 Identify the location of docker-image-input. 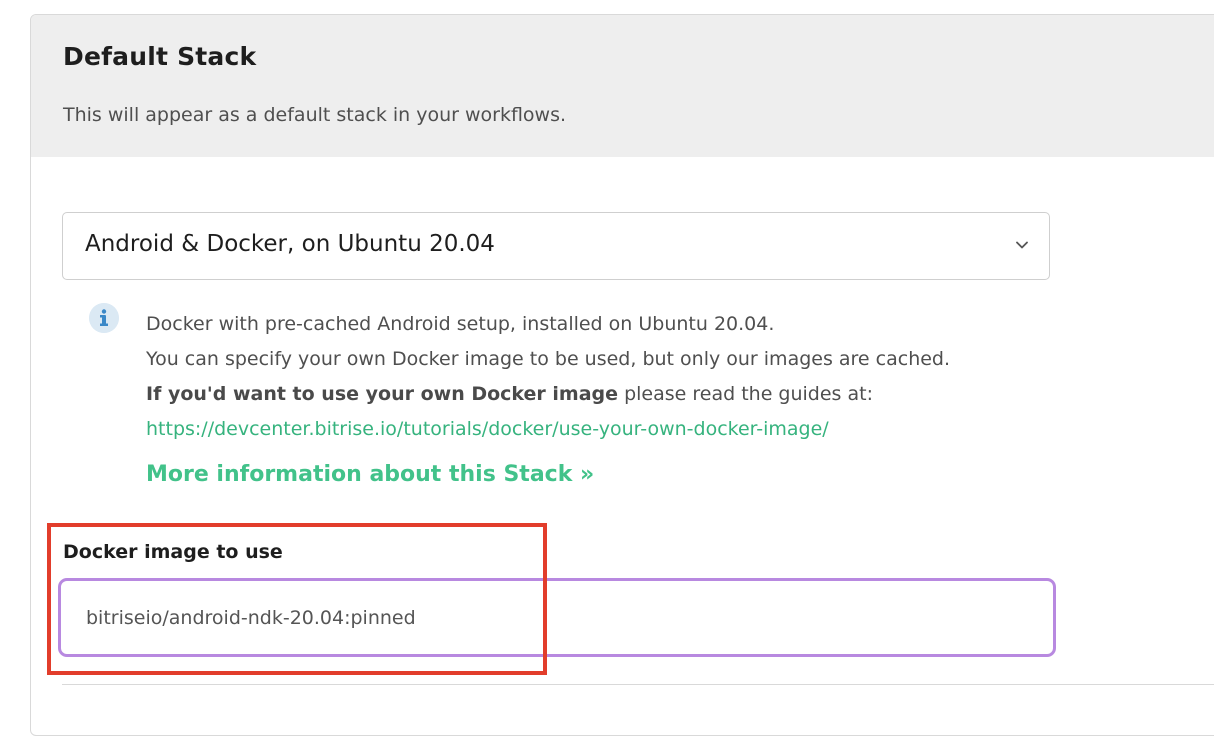
(557, 617).